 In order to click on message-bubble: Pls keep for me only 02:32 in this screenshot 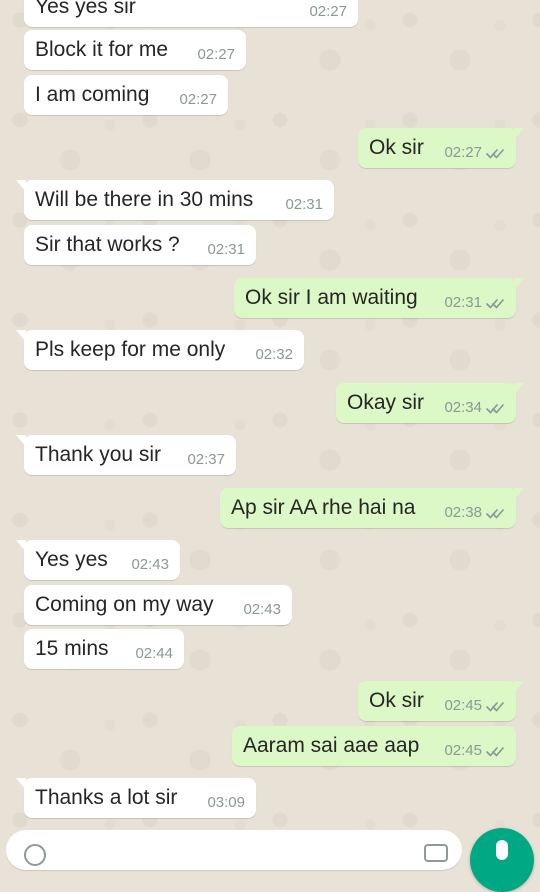, I will do `click(160, 350)`.